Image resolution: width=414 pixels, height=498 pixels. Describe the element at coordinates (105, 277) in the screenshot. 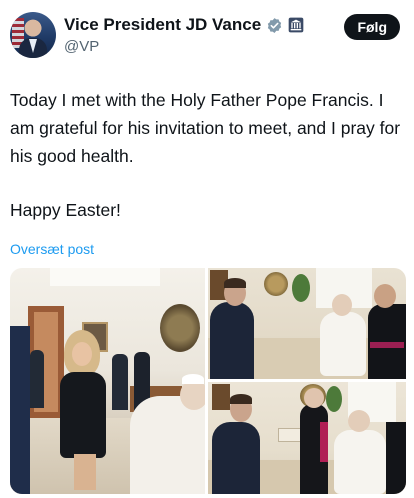

I see `ceiling-light` at that location.